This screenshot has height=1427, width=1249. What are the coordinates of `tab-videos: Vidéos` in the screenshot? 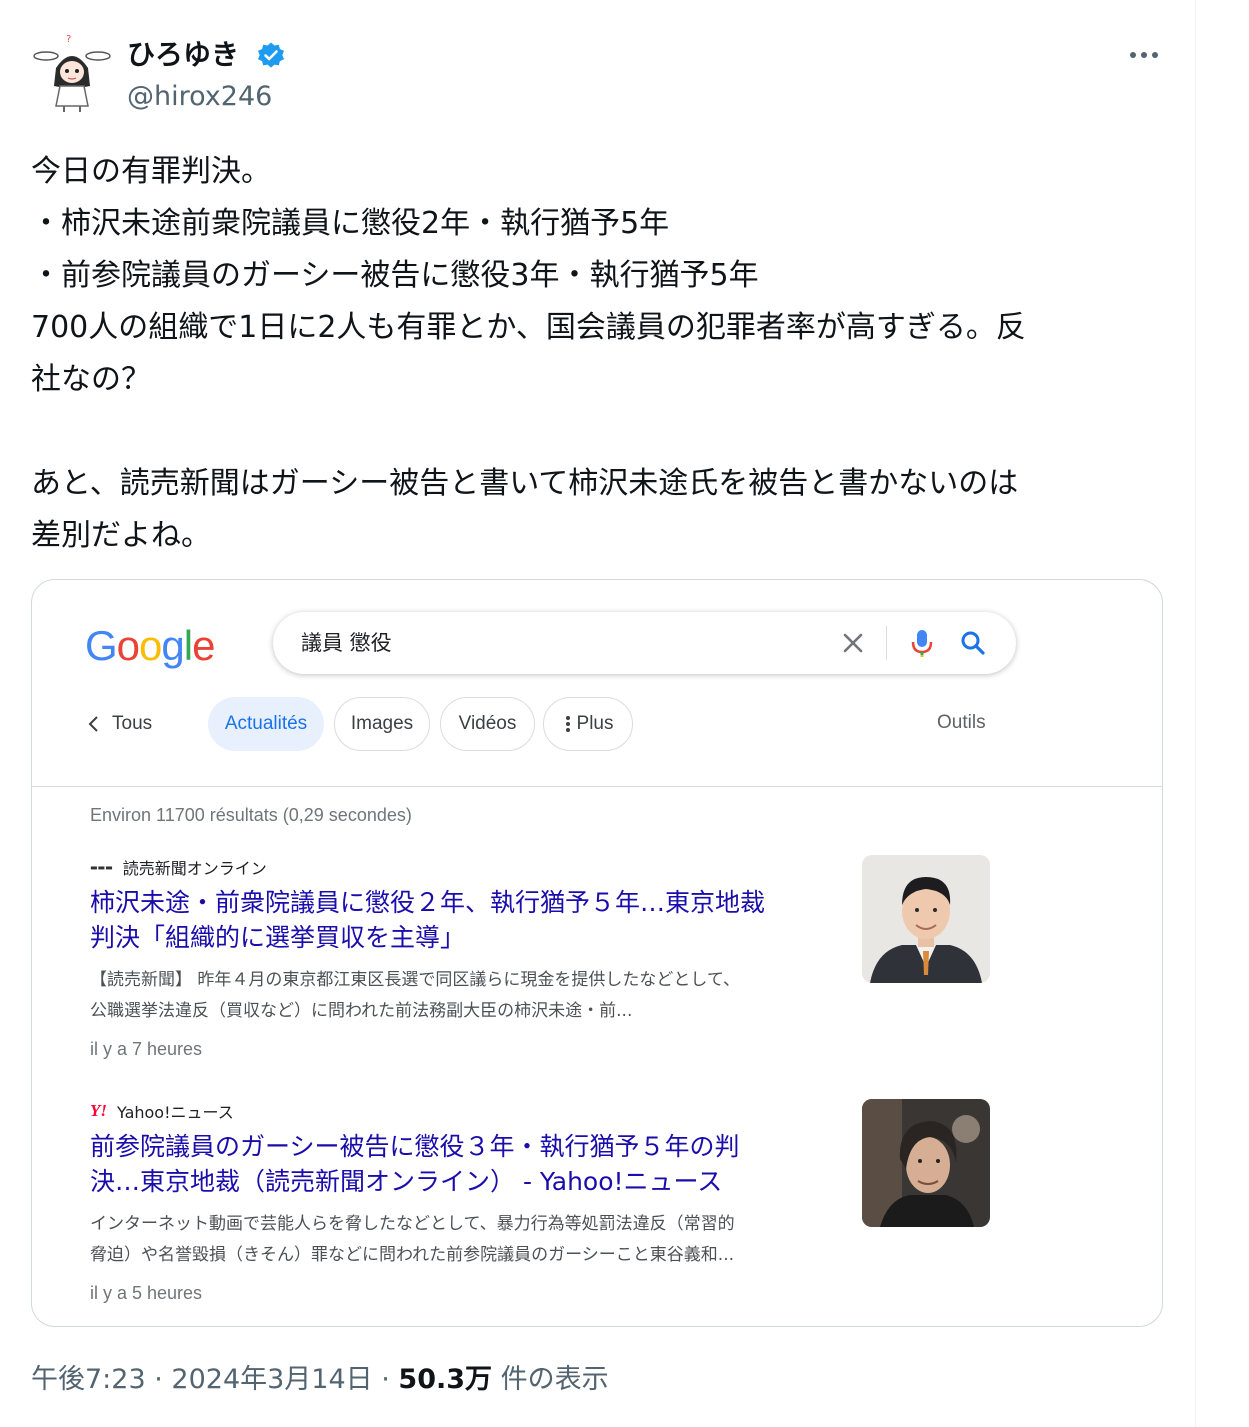 It's located at (487, 724).